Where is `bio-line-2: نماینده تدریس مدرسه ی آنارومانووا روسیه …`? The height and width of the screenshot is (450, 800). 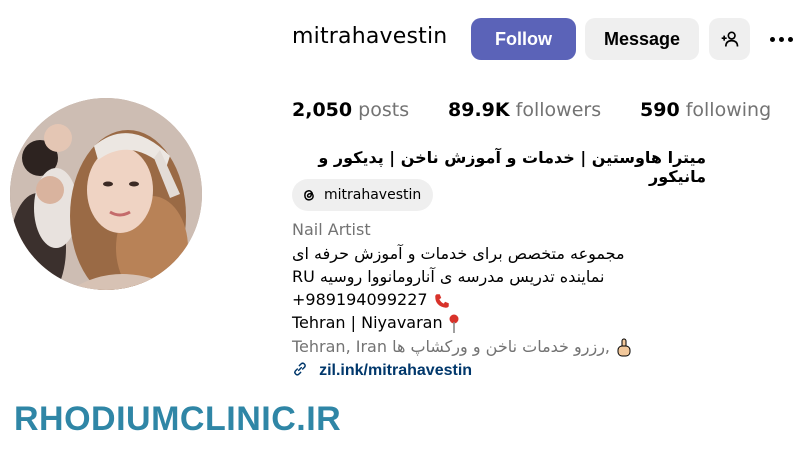
bio-line-2: نماینده تدریس مدرسه ی آنارومانووا روسیه … is located at coordinates (448, 276).